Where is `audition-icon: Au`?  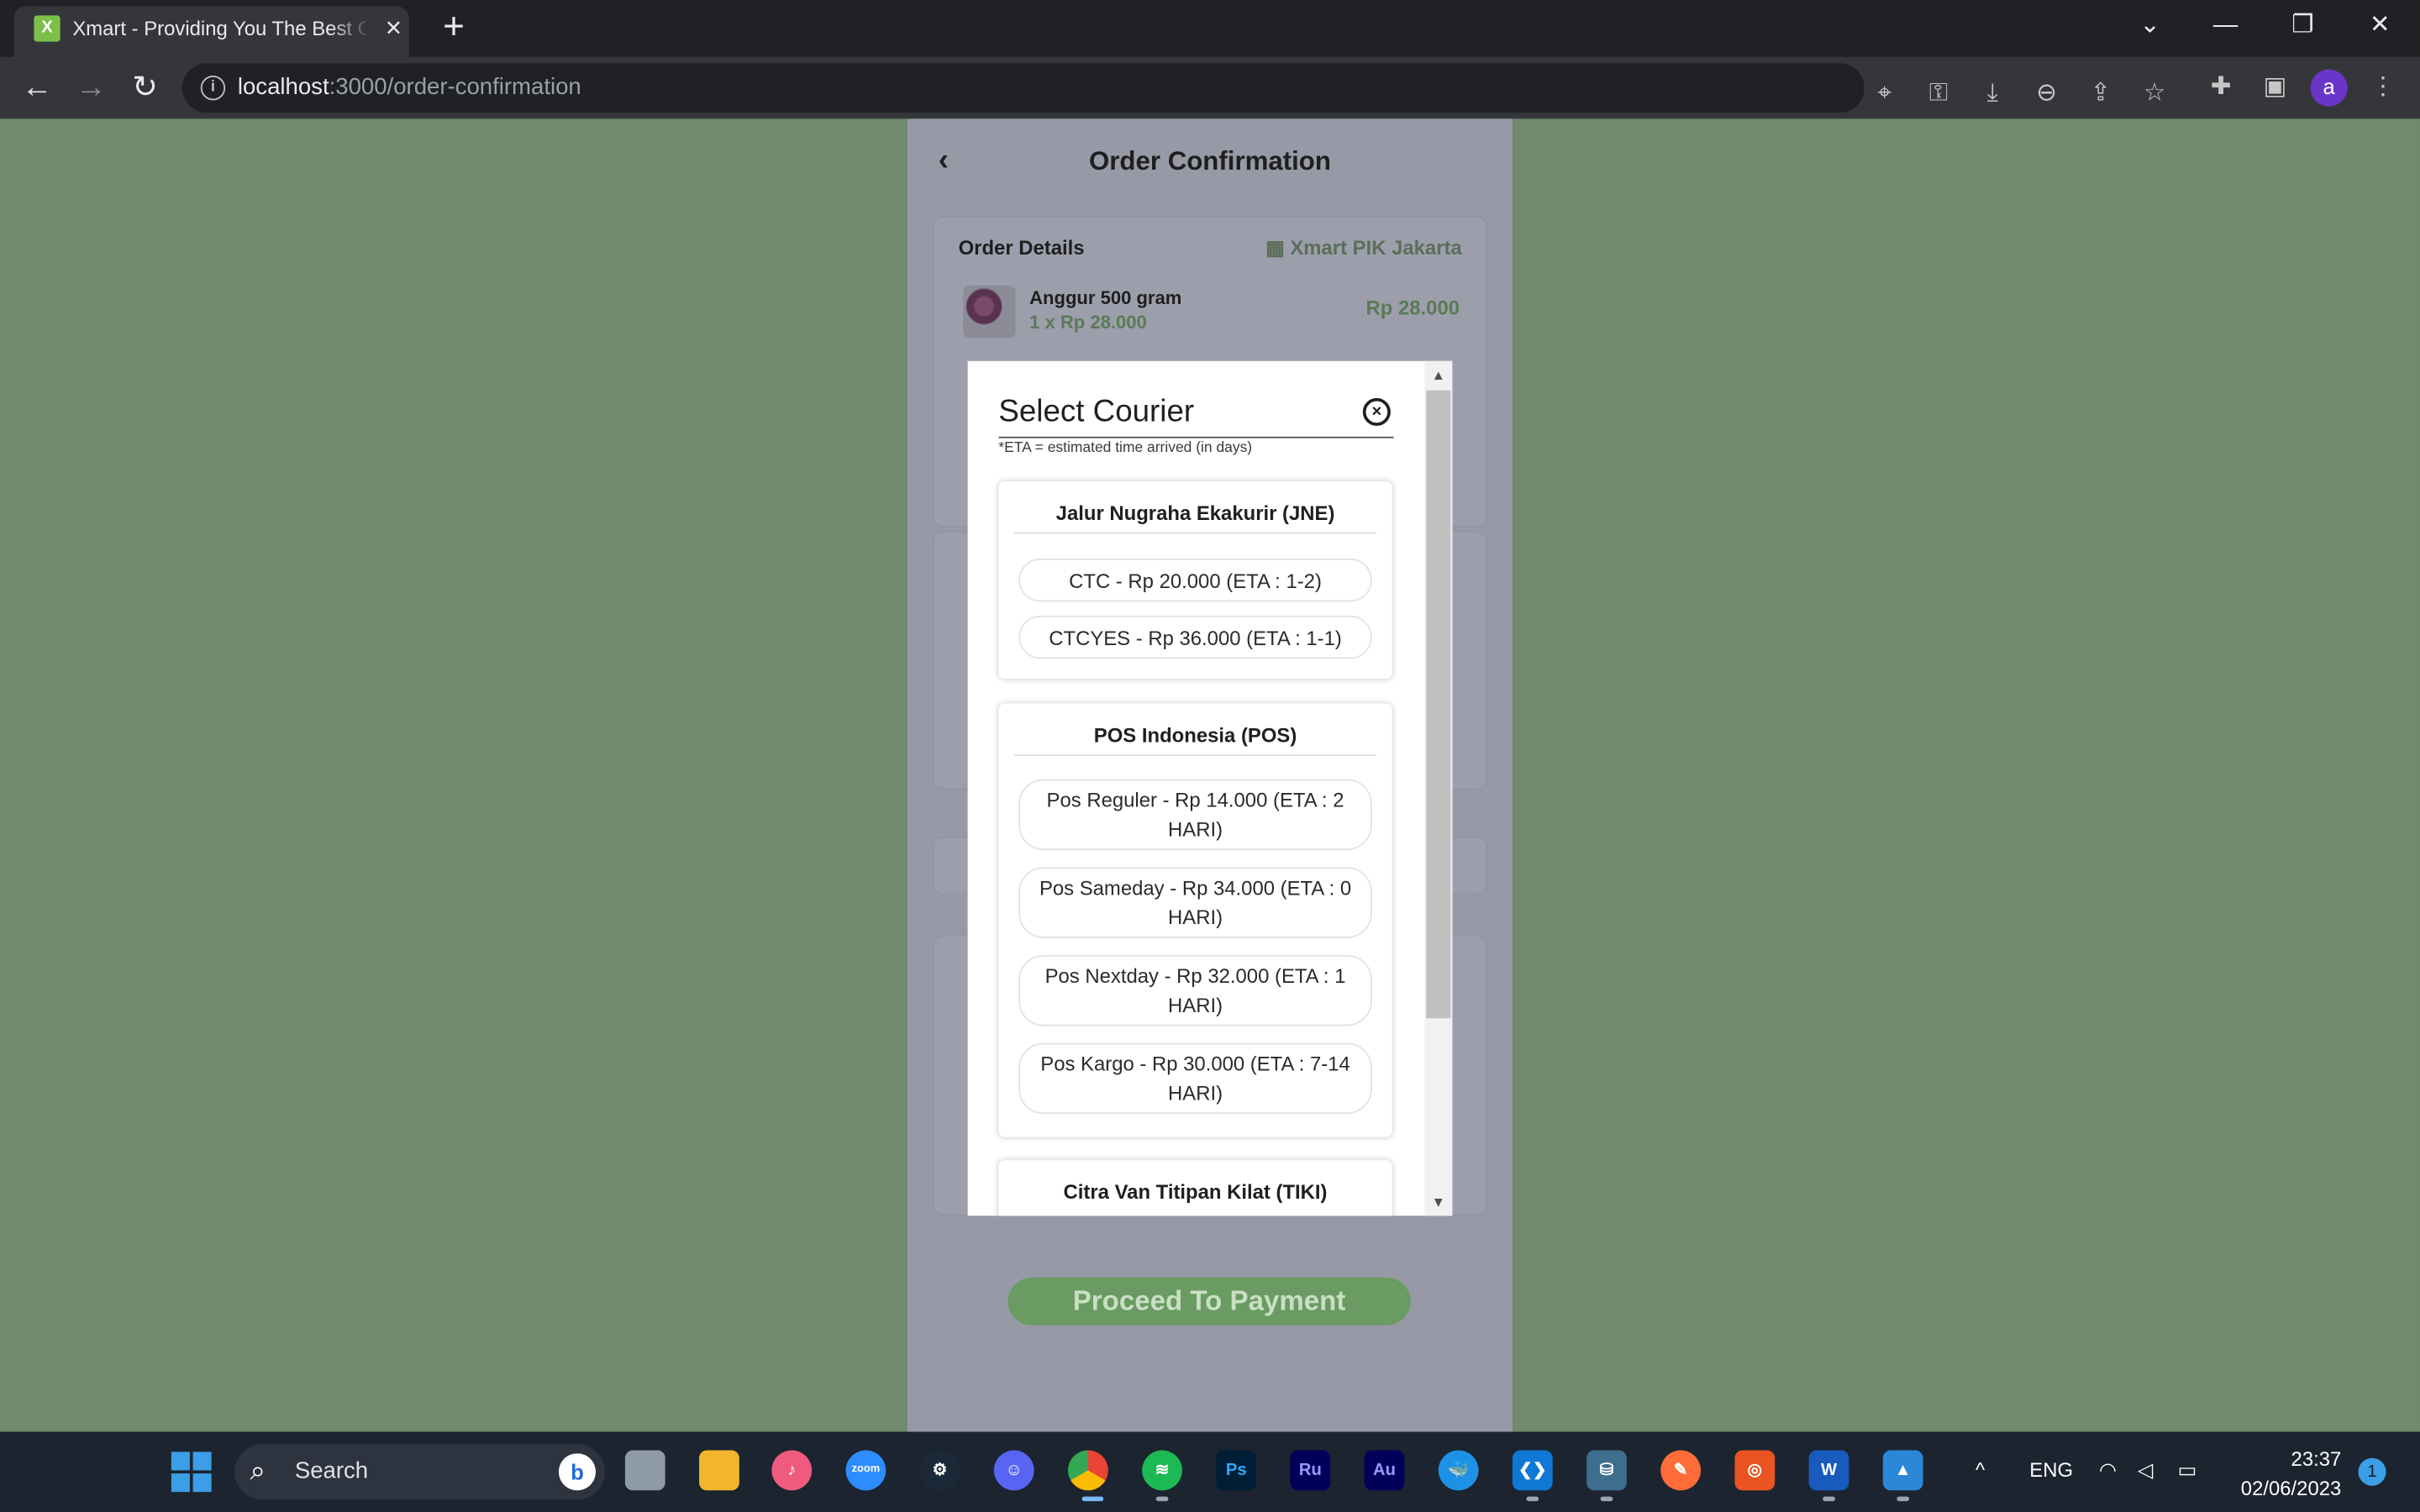
audition-icon: Au is located at coordinates (1384, 1470).